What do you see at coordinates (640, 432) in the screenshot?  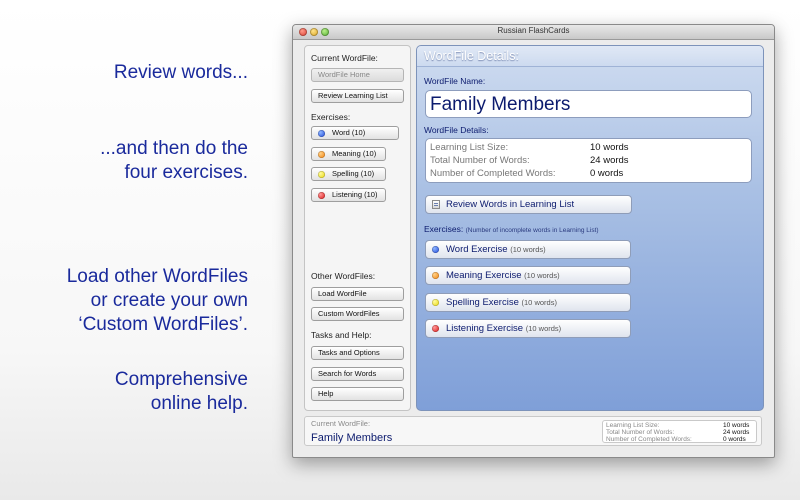 I see `status-detail-key: Total Number of Words:` at bounding box center [640, 432].